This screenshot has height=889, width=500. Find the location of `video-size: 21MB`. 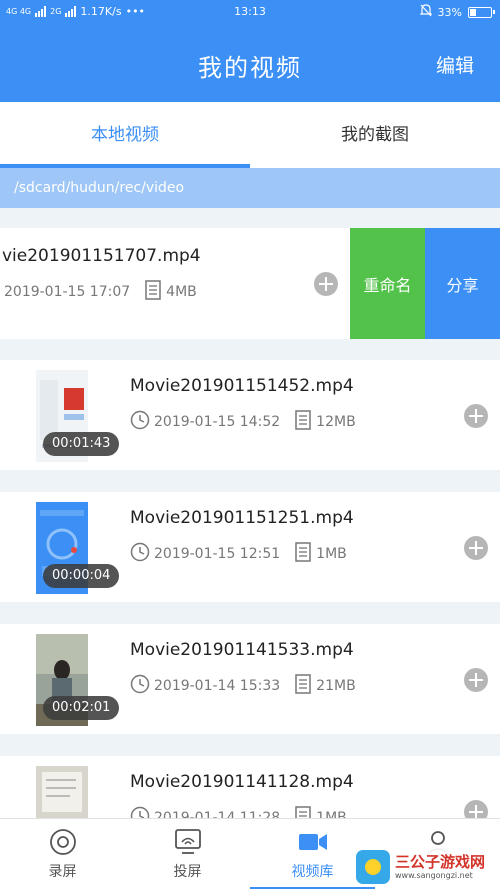

video-size: 21MB is located at coordinates (336, 686).